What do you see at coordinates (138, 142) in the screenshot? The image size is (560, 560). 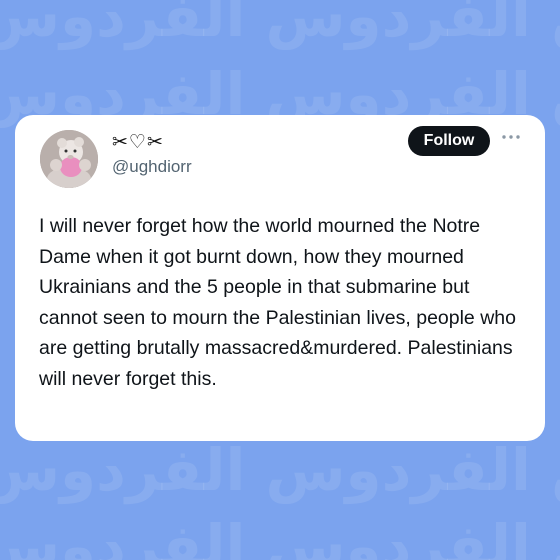 I see `display-name: ✂♡✂` at bounding box center [138, 142].